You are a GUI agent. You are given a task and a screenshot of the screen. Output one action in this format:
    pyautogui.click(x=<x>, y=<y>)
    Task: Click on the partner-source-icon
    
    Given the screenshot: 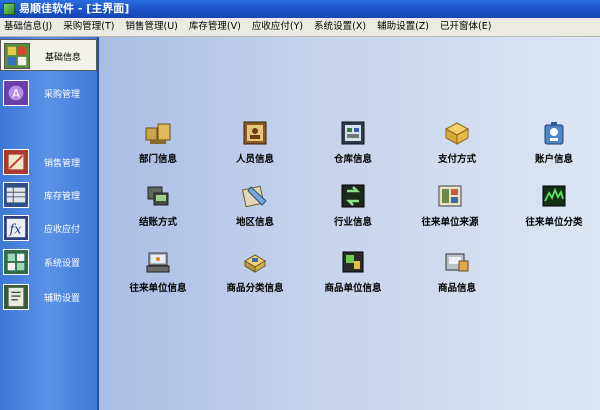 What is the action you would take?
    pyautogui.click(x=450, y=196)
    